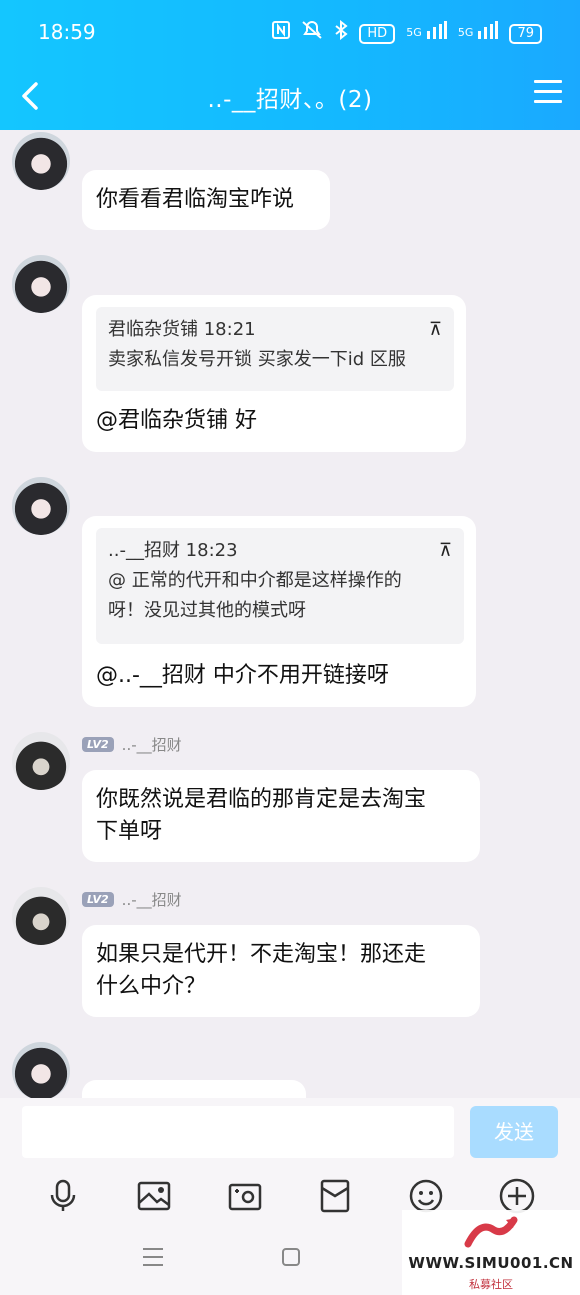 The width and height of the screenshot is (580, 1295). I want to click on message-row, so click(290, 1070).